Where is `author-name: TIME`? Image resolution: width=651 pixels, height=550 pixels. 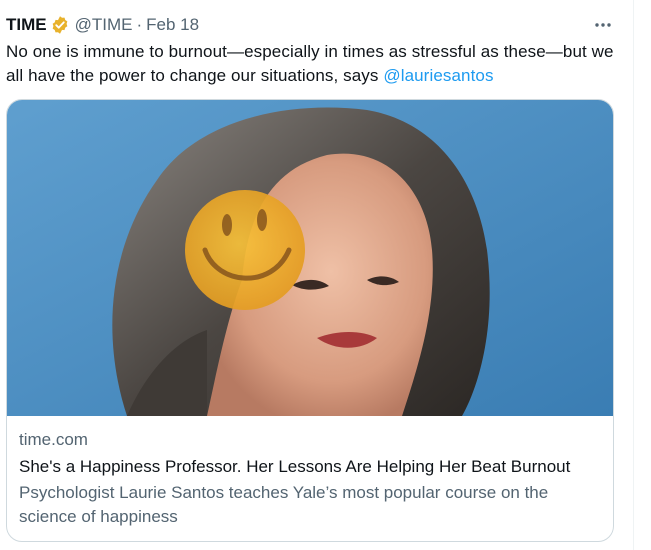 author-name: TIME is located at coordinates (26, 25).